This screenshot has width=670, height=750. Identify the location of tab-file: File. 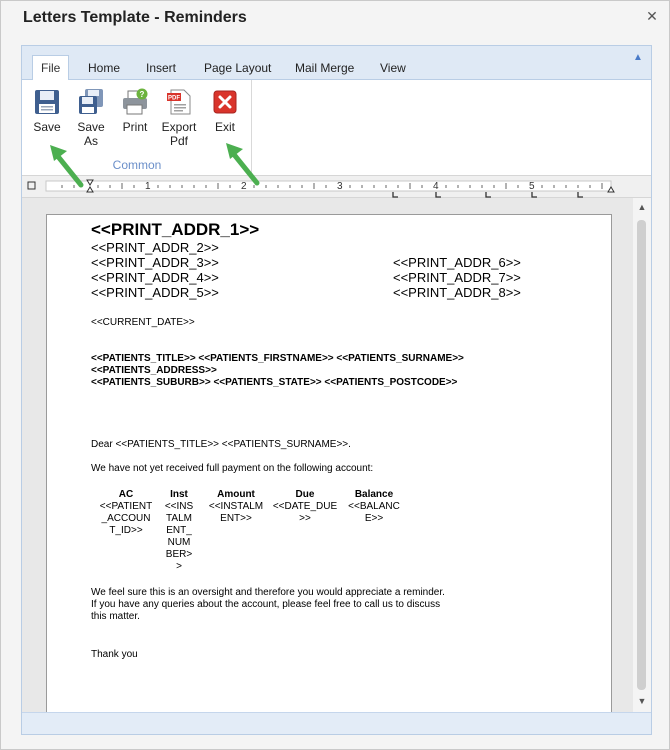
(51, 68).